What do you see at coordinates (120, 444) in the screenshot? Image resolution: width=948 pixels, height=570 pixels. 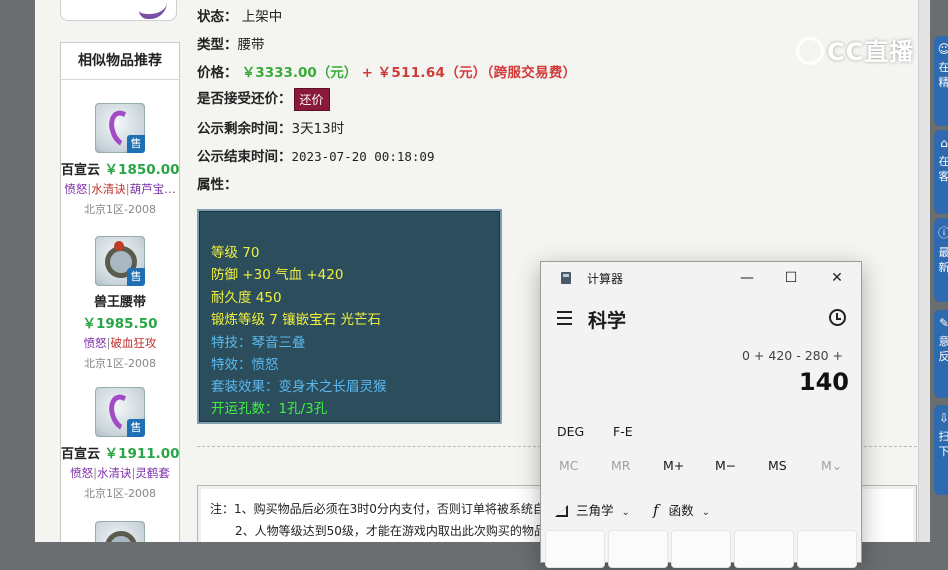 I see `similar-item: 售 百宣云 ￥1911.00 愤怒|水清诀|灵鹤套 北京1区-2008` at bounding box center [120, 444].